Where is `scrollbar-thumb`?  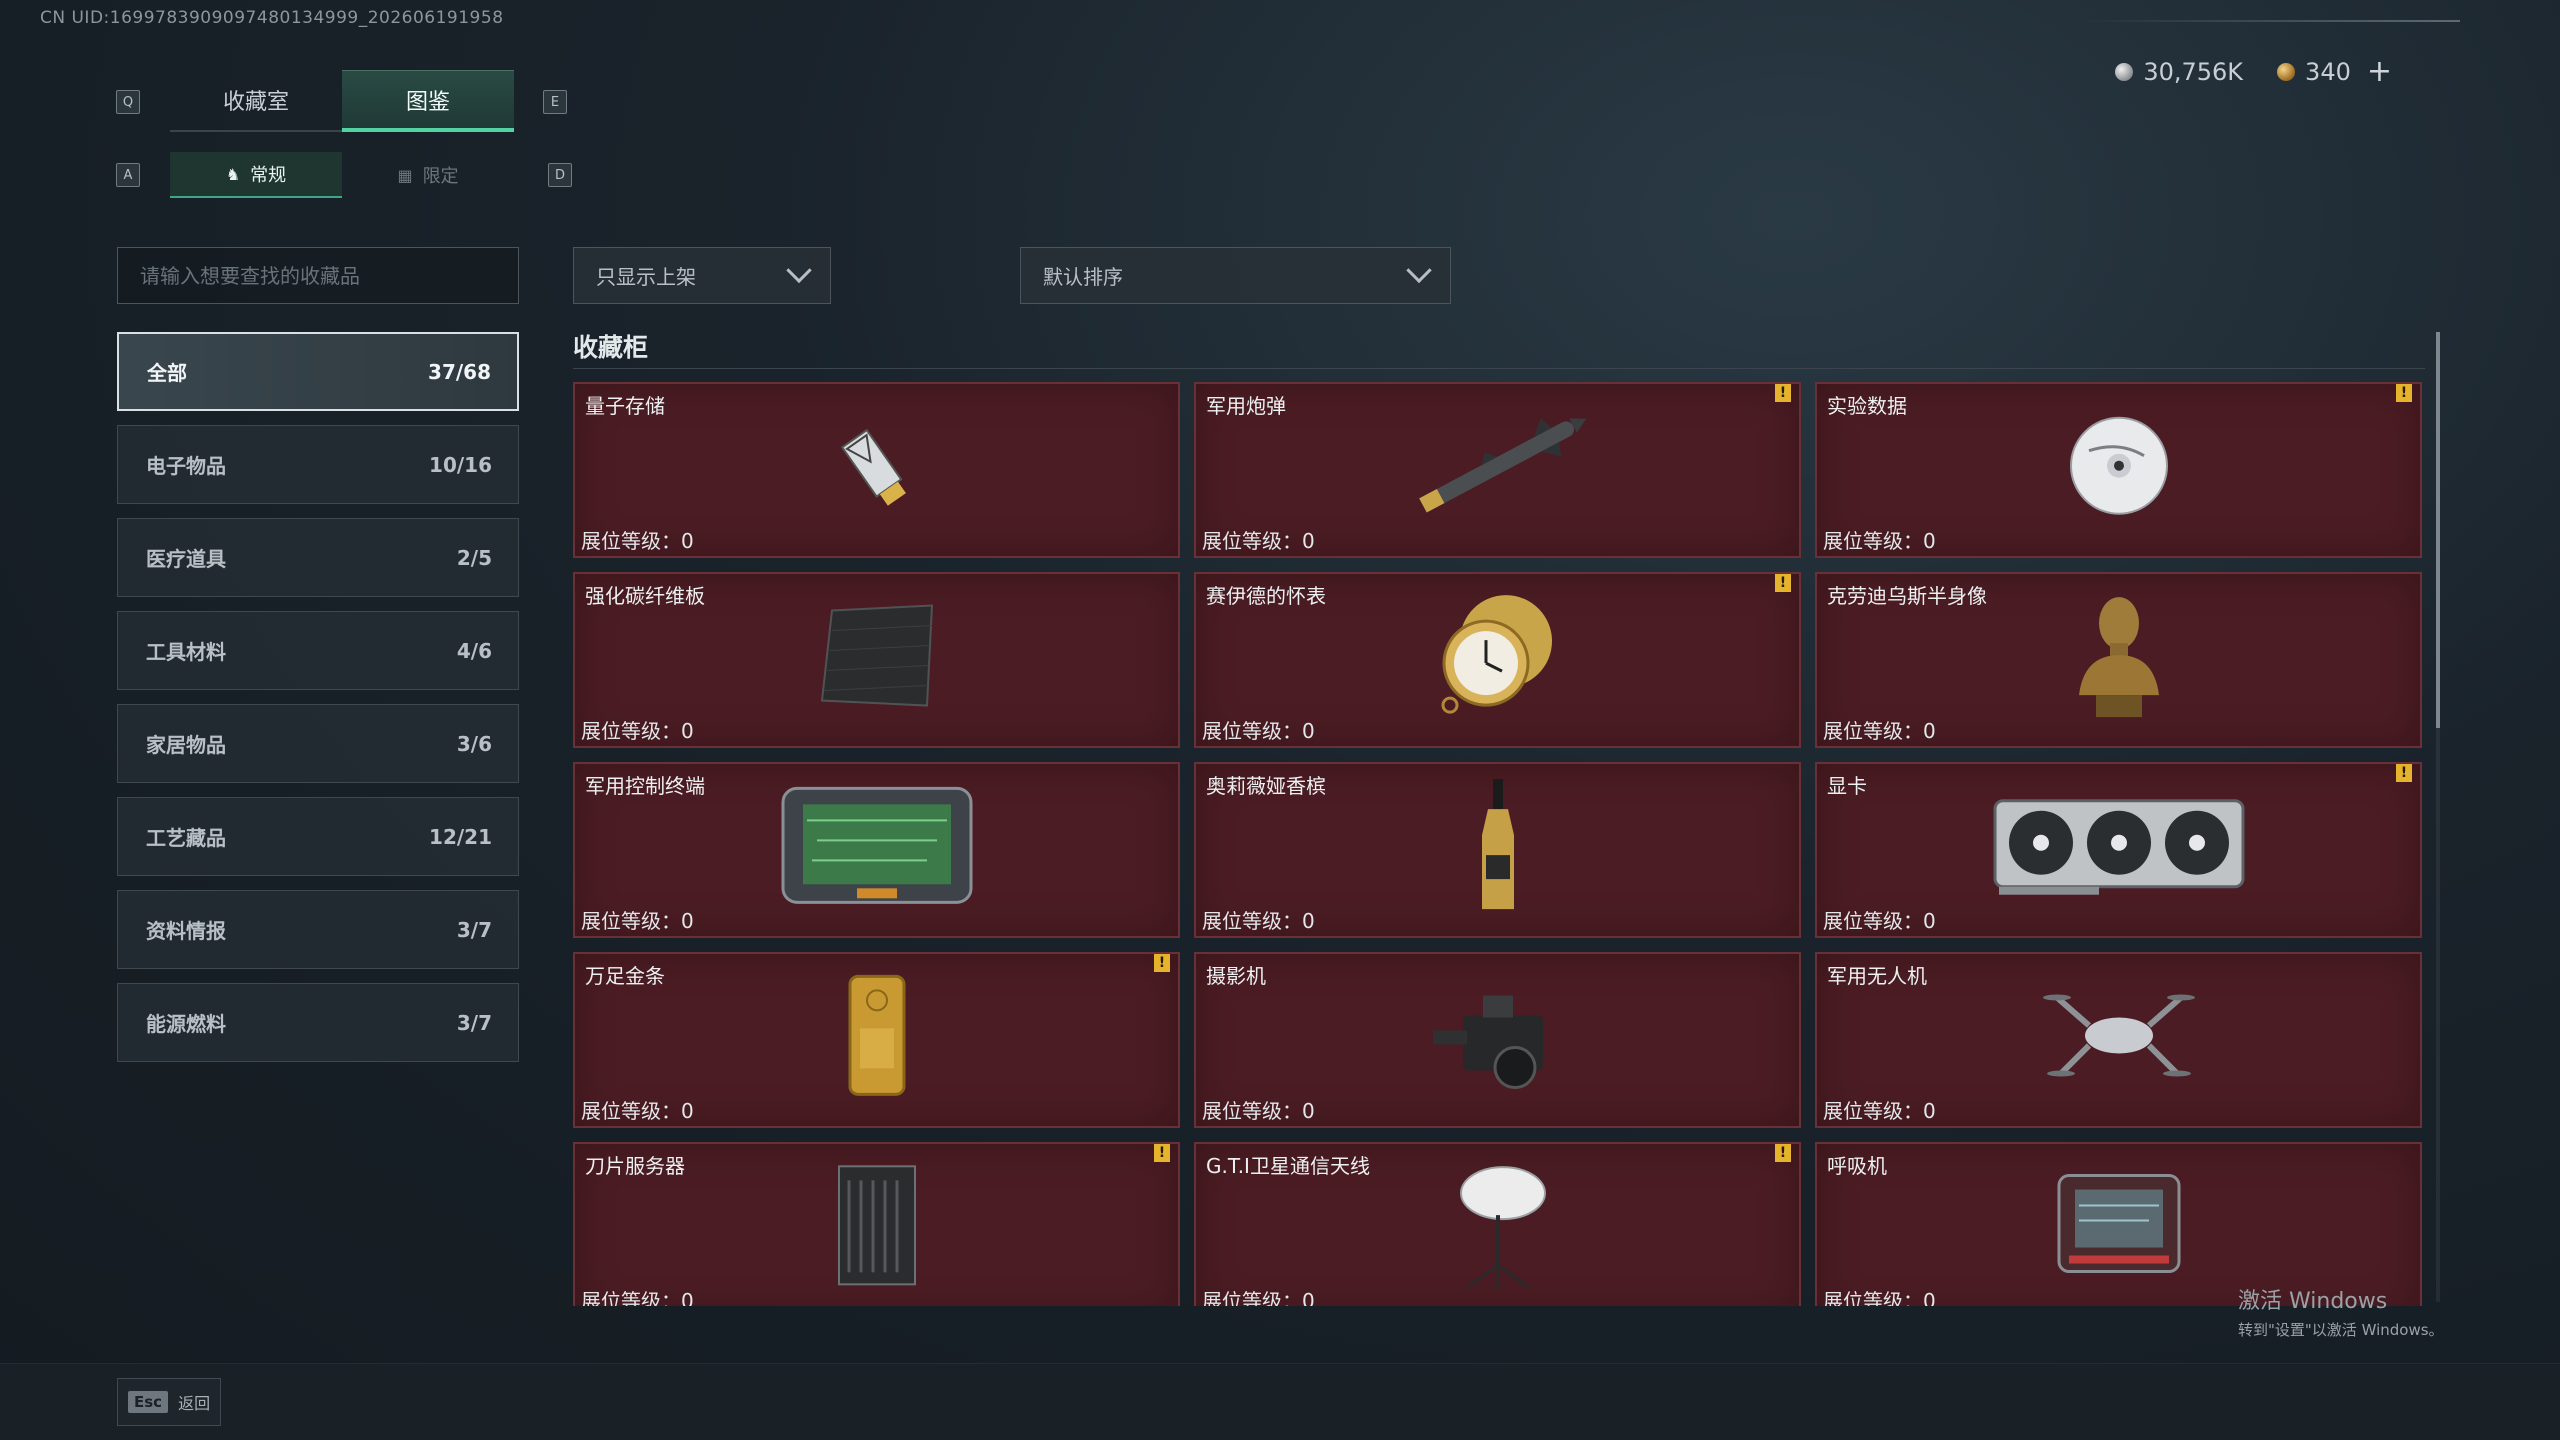
scrollbar-thumb is located at coordinates (2438, 530).